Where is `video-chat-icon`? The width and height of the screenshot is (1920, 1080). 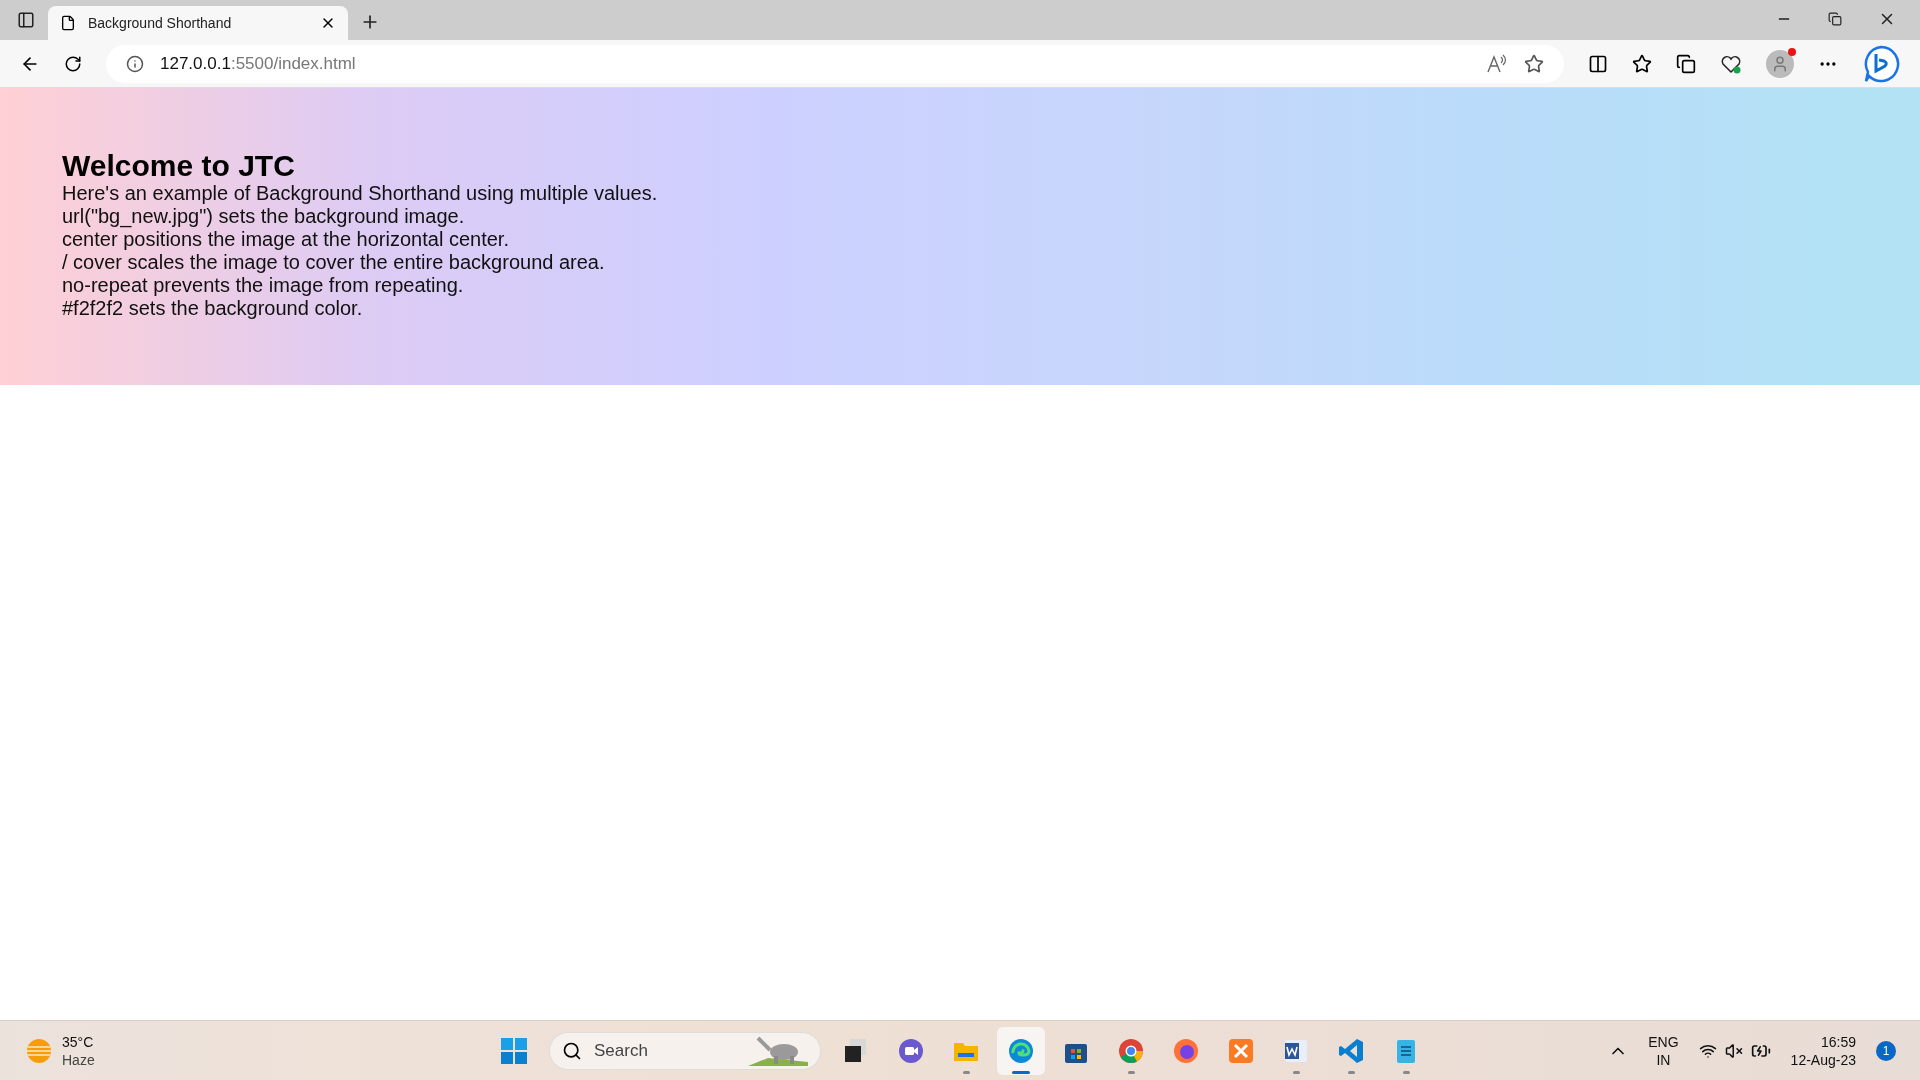
video-chat-icon is located at coordinates (911, 1050).